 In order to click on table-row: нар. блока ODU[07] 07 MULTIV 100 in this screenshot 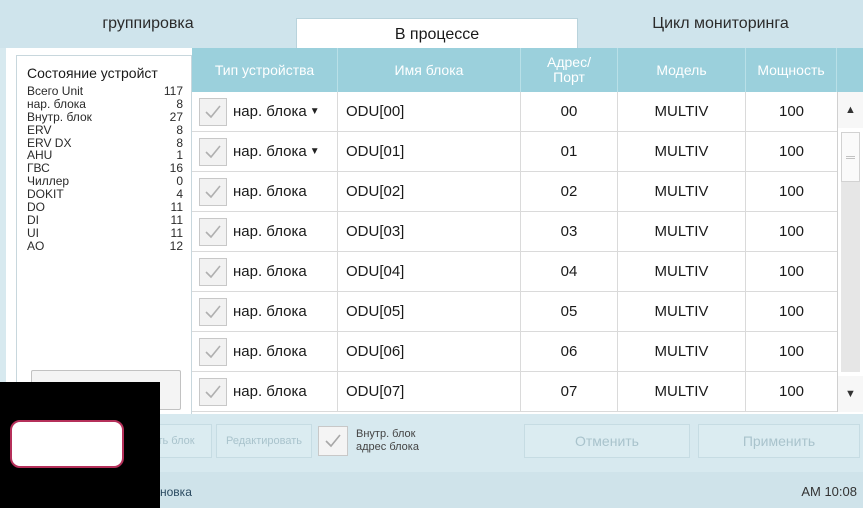, I will do `click(514, 391)`.